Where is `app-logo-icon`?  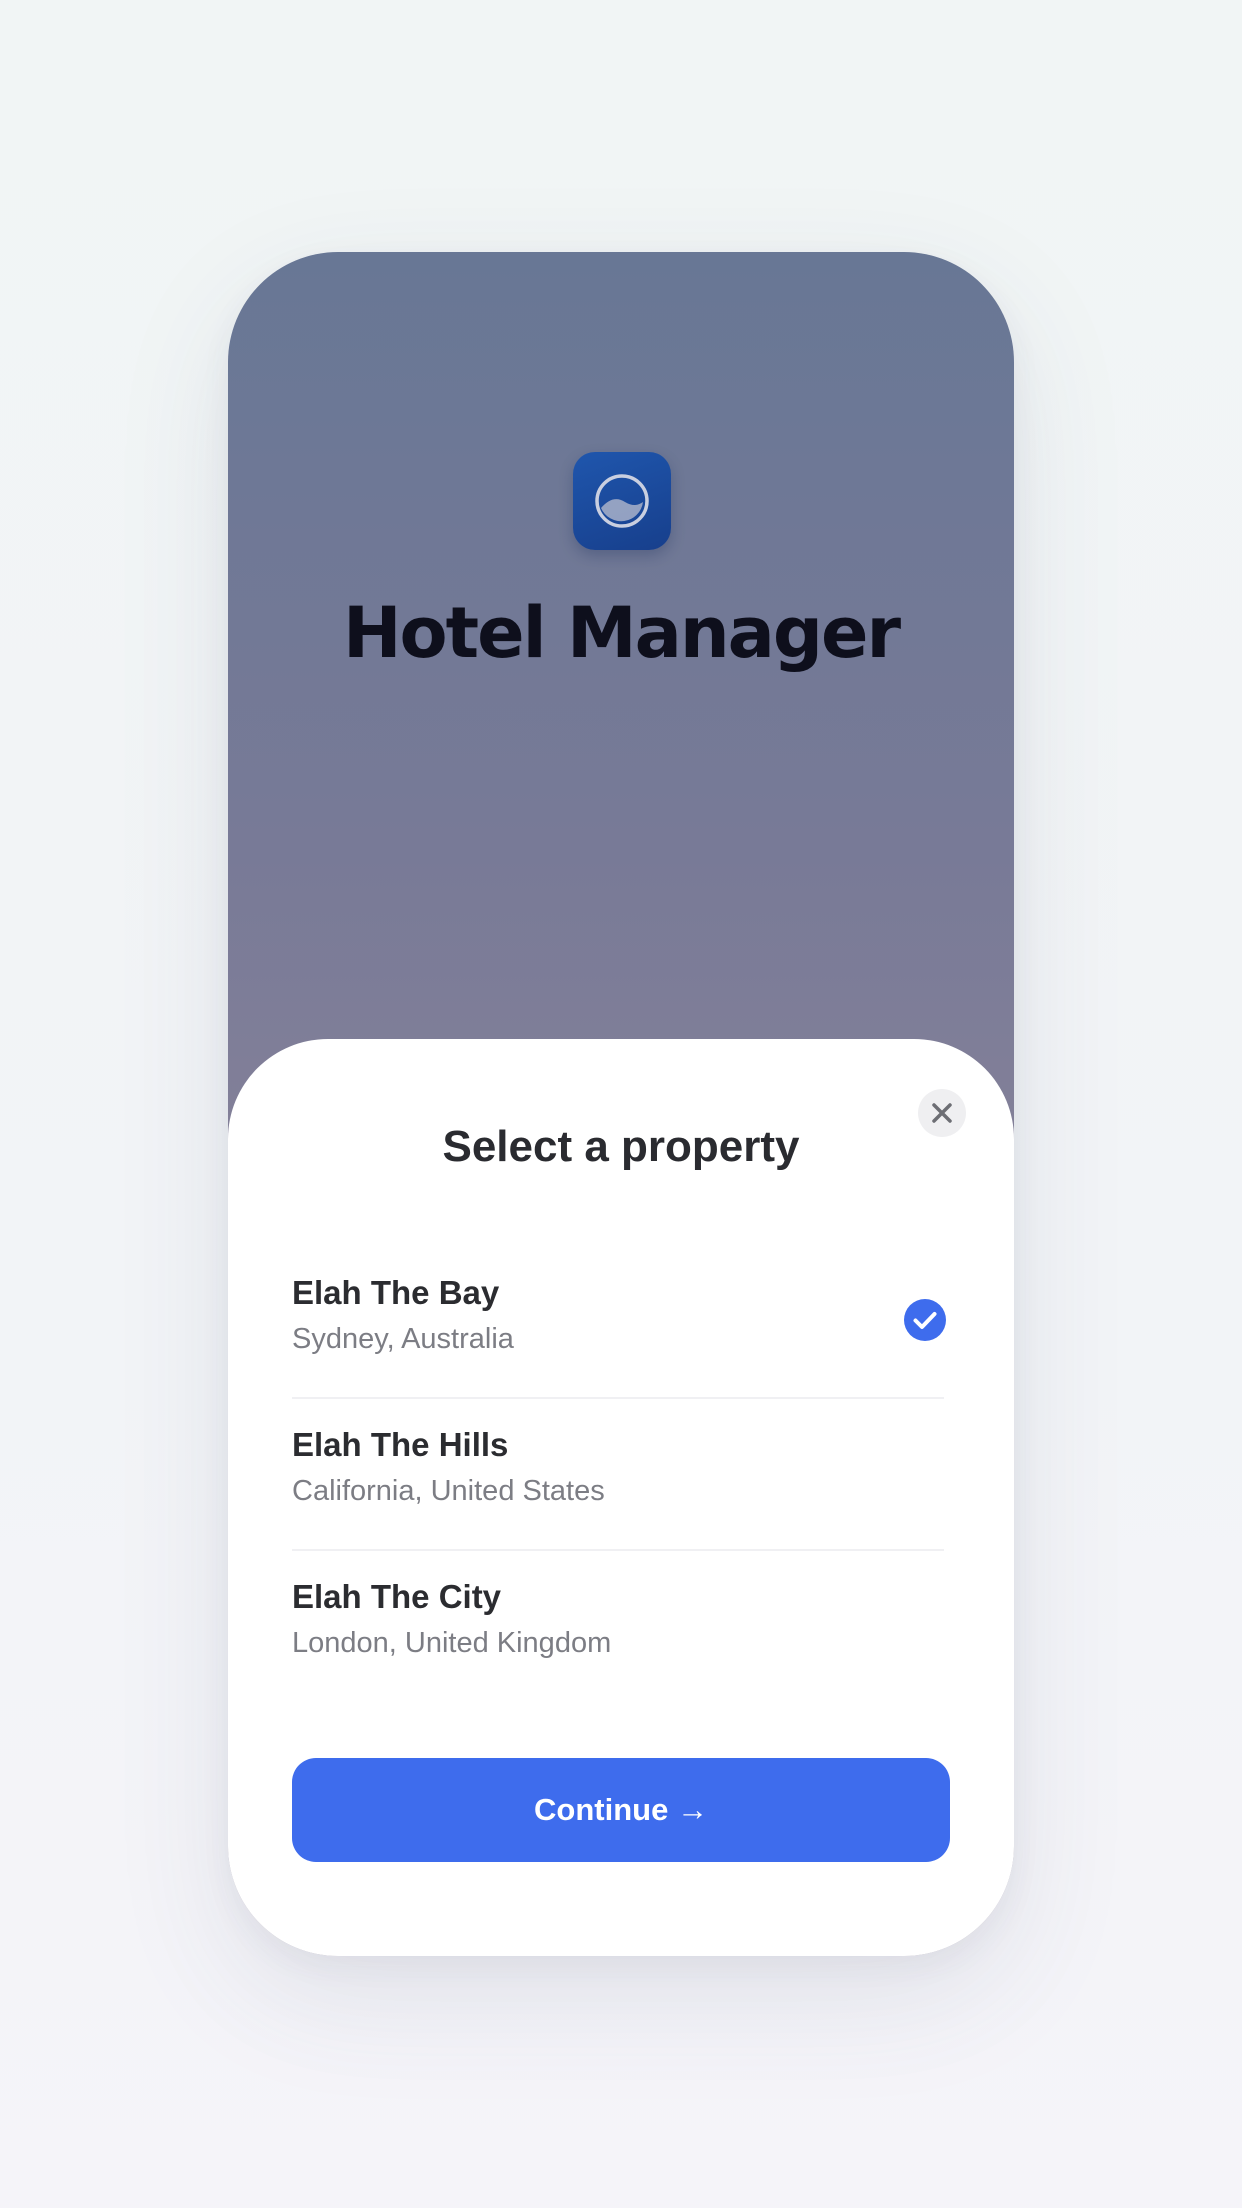 app-logo-icon is located at coordinates (622, 501).